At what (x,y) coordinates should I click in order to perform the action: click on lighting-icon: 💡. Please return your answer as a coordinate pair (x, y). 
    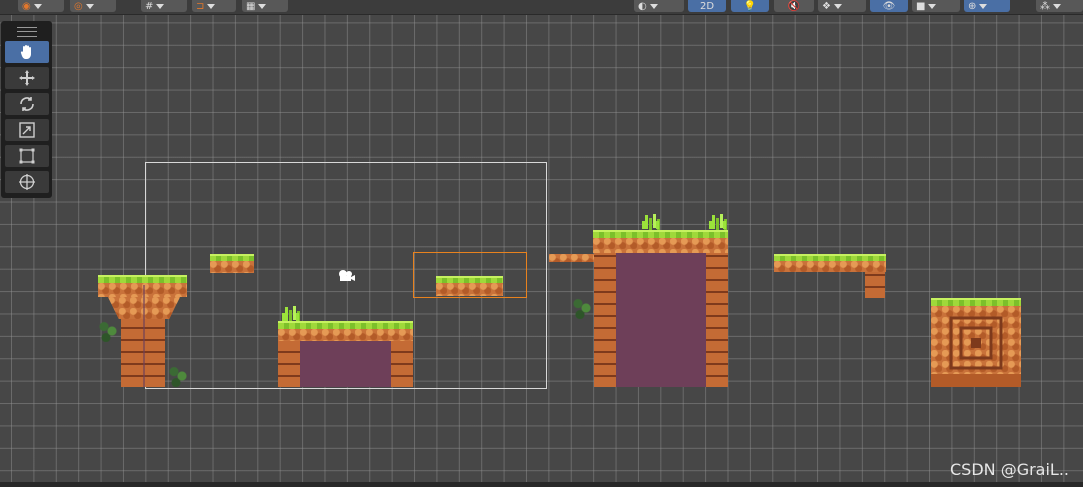
    Looking at the image, I should click on (750, 6).